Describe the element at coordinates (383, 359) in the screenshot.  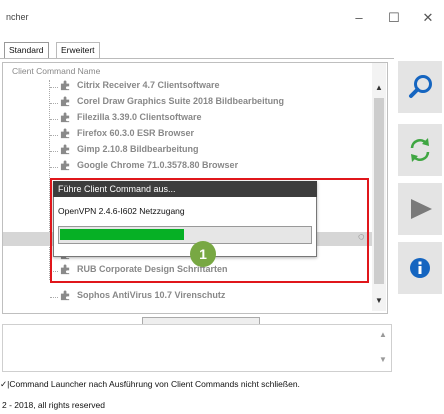
I see `log-scroll-down-icon: ▼` at that location.